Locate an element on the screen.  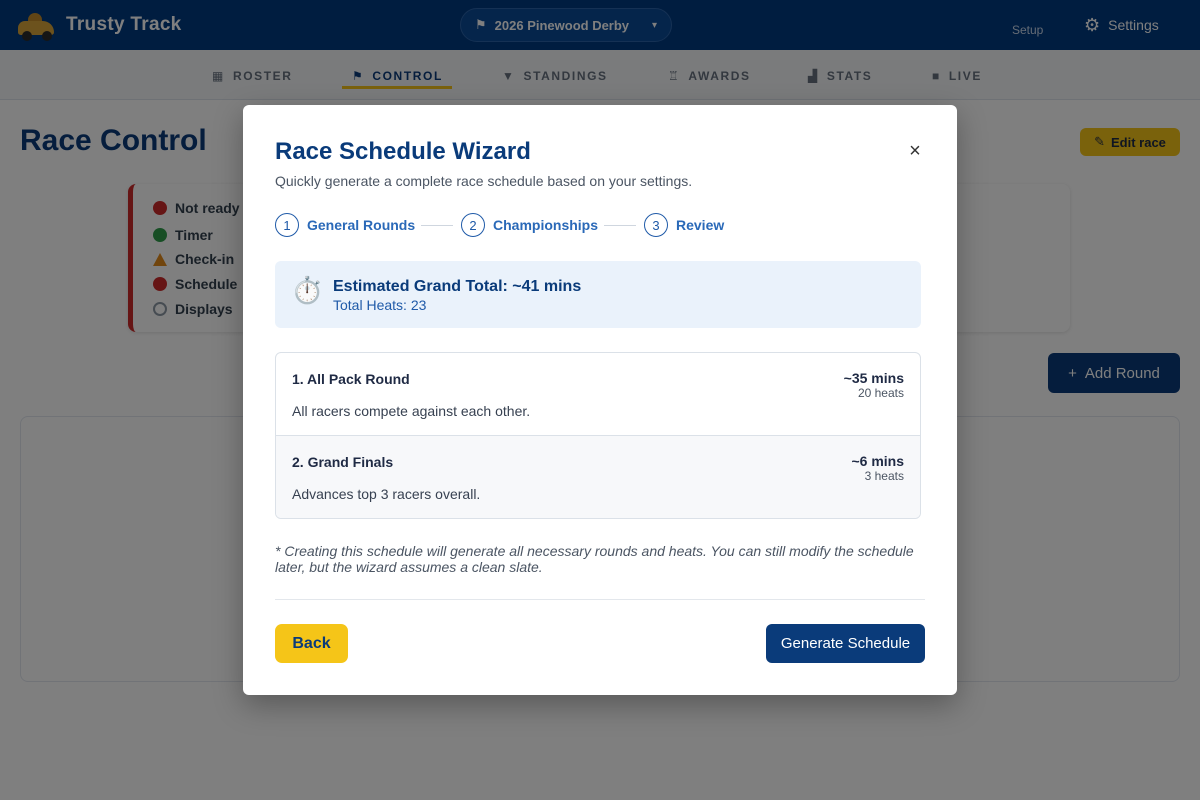
step-label: Review is located at coordinates (700, 225).